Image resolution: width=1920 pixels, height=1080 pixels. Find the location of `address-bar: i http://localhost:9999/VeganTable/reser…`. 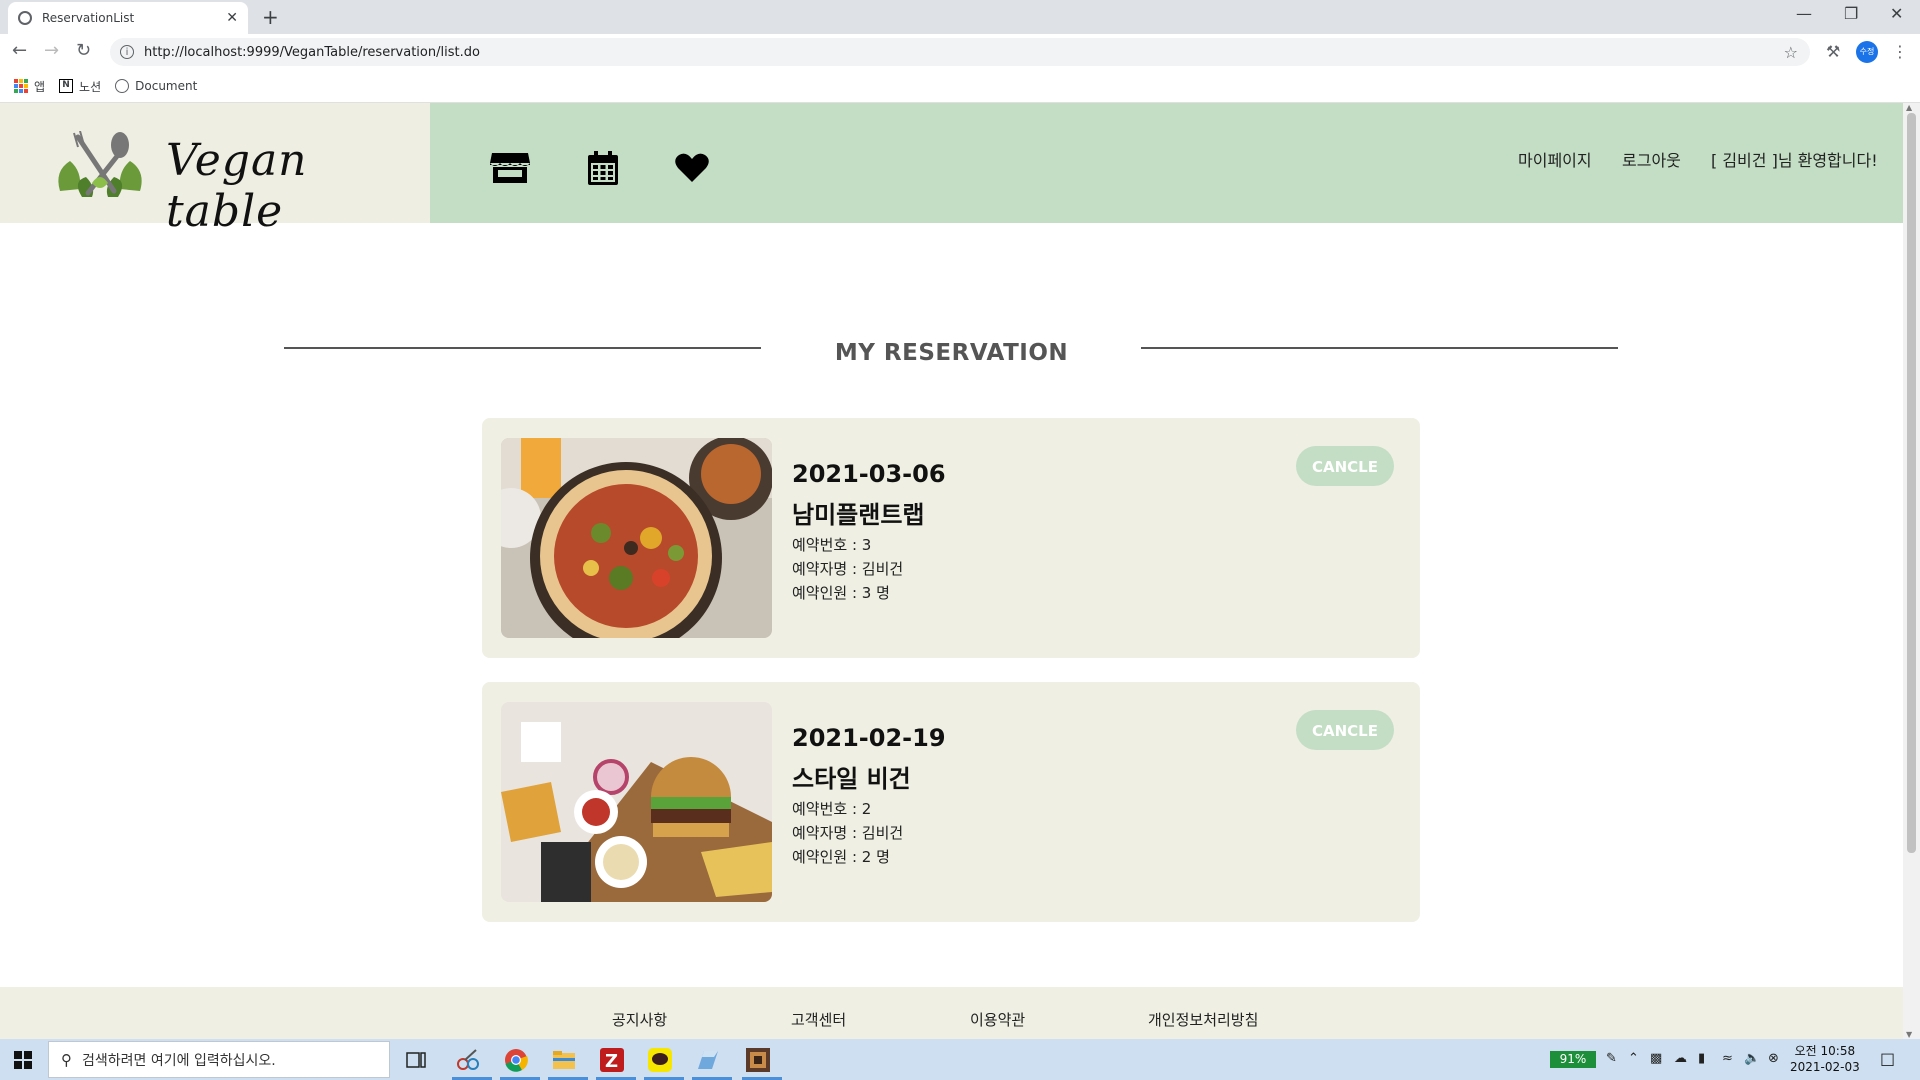

address-bar: i http://localhost:9999/VeganTable/reser… is located at coordinates (960, 52).